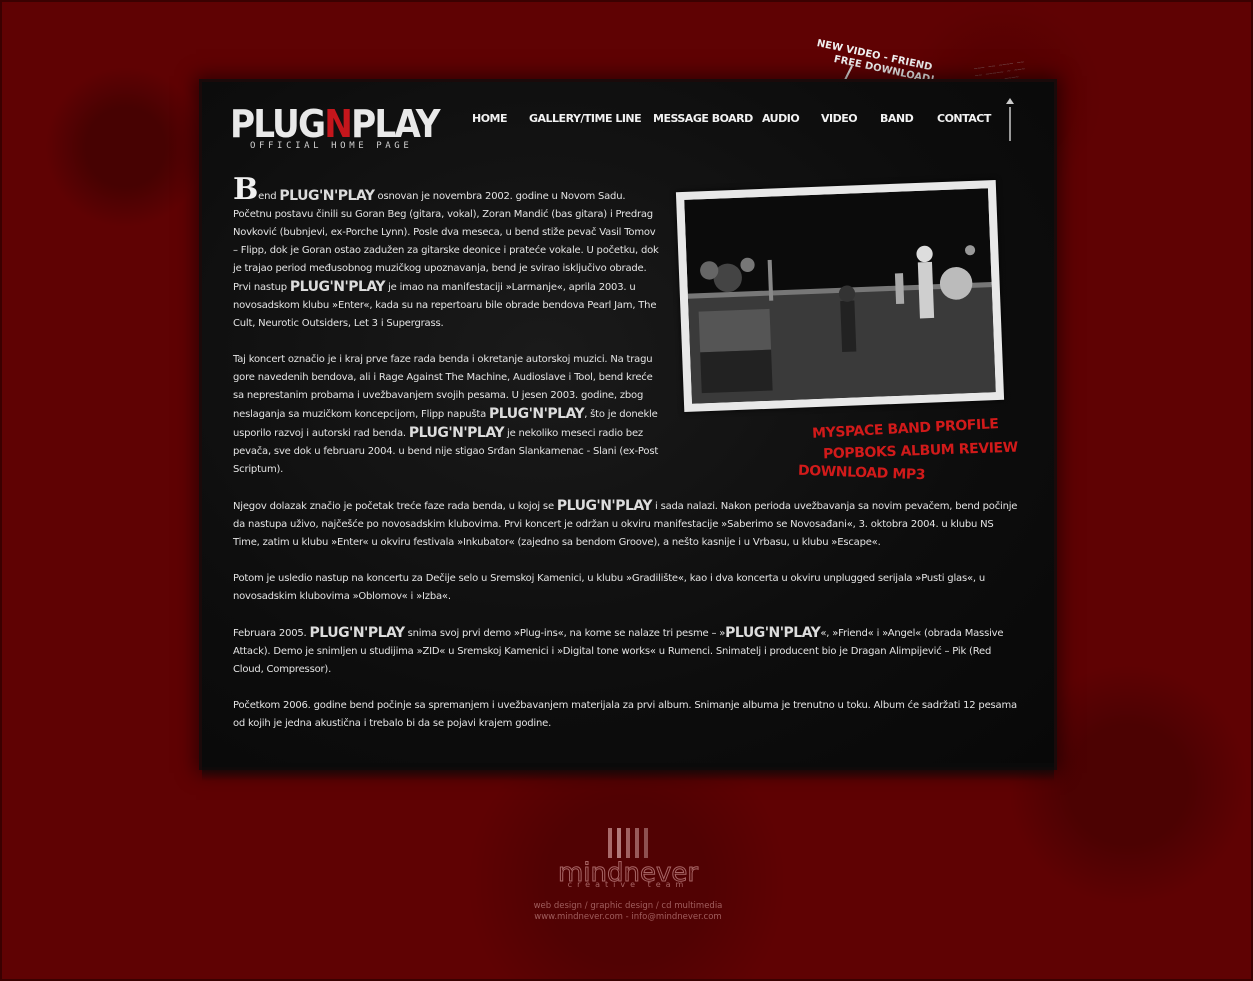  Describe the element at coordinates (490, 118) in the screenshot. I see `nav-home: HOME` at that location.